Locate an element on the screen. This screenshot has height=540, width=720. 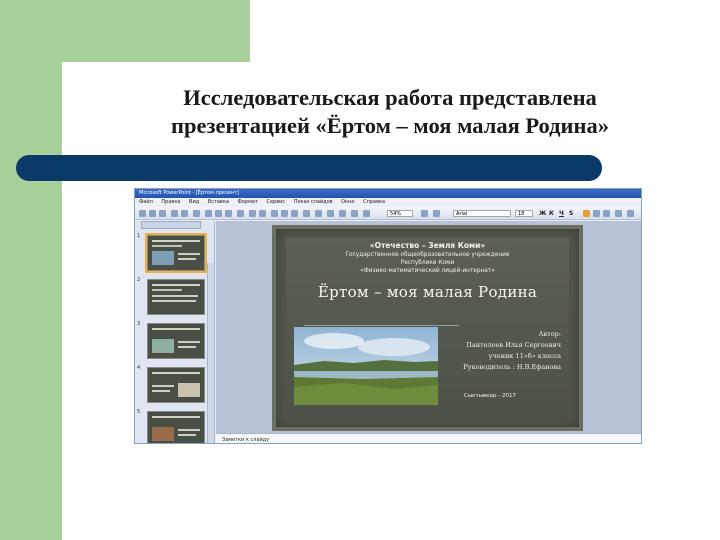
new-icon is located at coordinates (142, 213).